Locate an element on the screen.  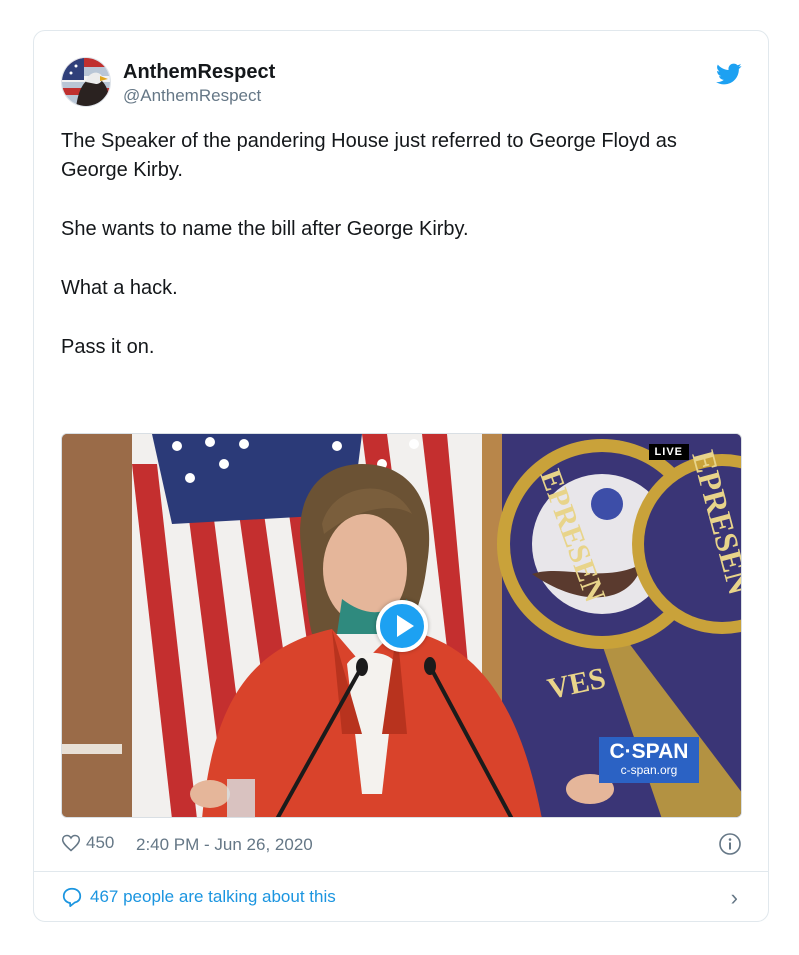
cspan-logo-text: C·SPAN is located at coordinates (649, 751).